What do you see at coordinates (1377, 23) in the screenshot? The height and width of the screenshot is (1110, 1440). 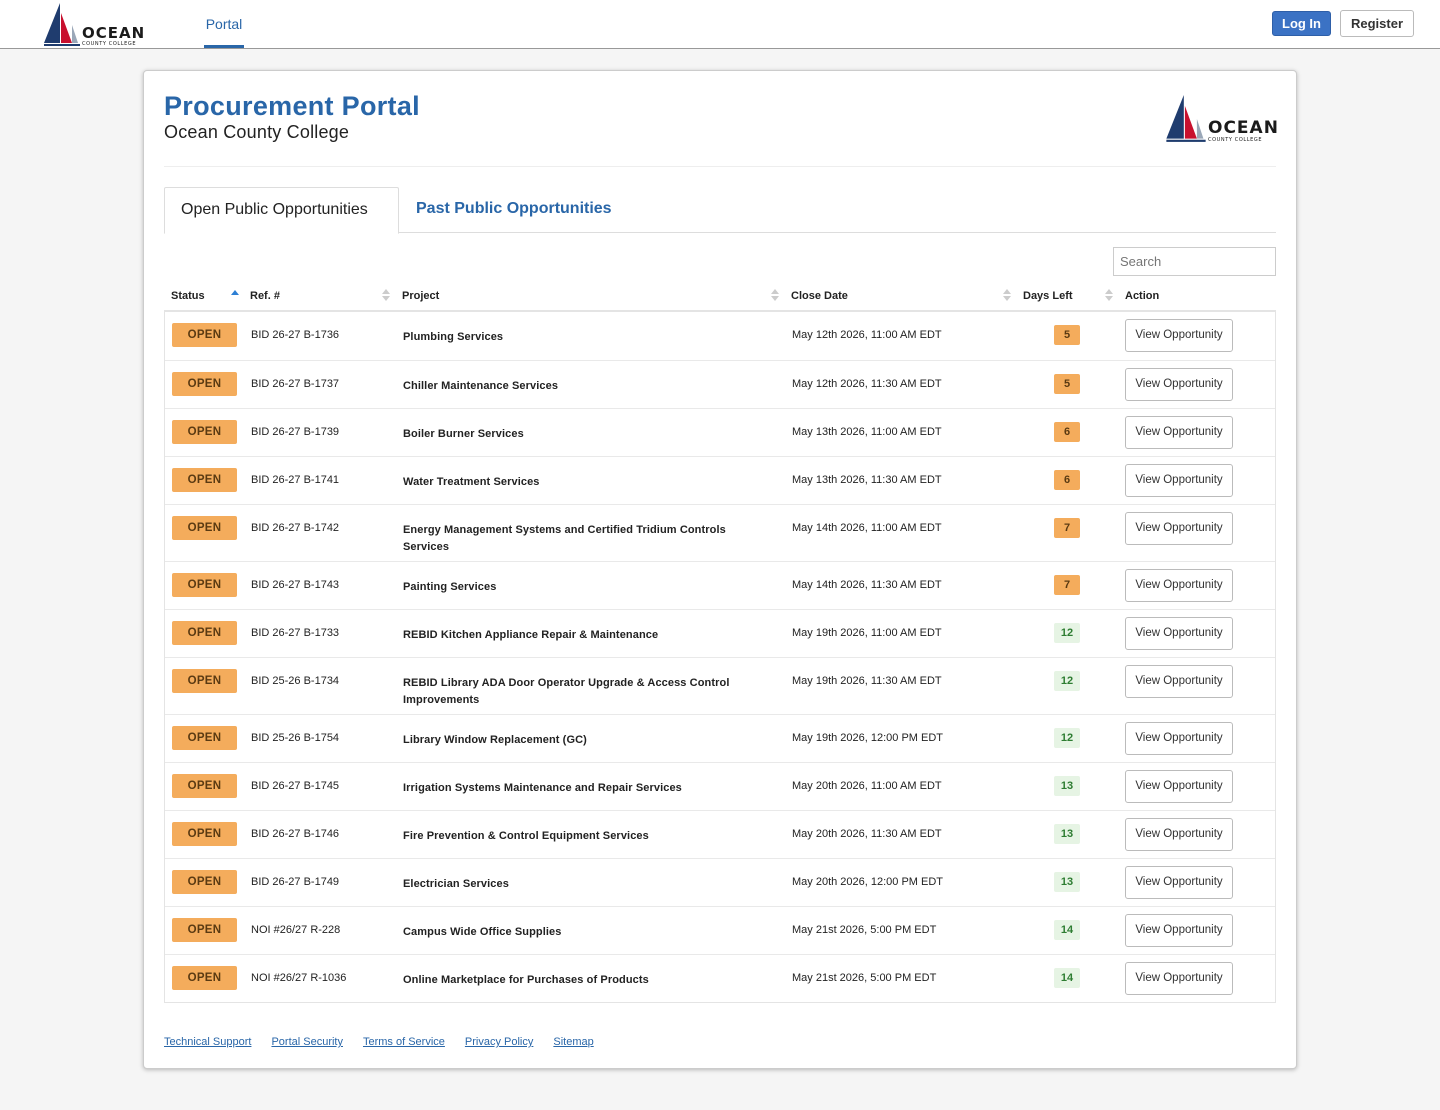 I see `register-button: Register` at bounding box center [1377, 23].